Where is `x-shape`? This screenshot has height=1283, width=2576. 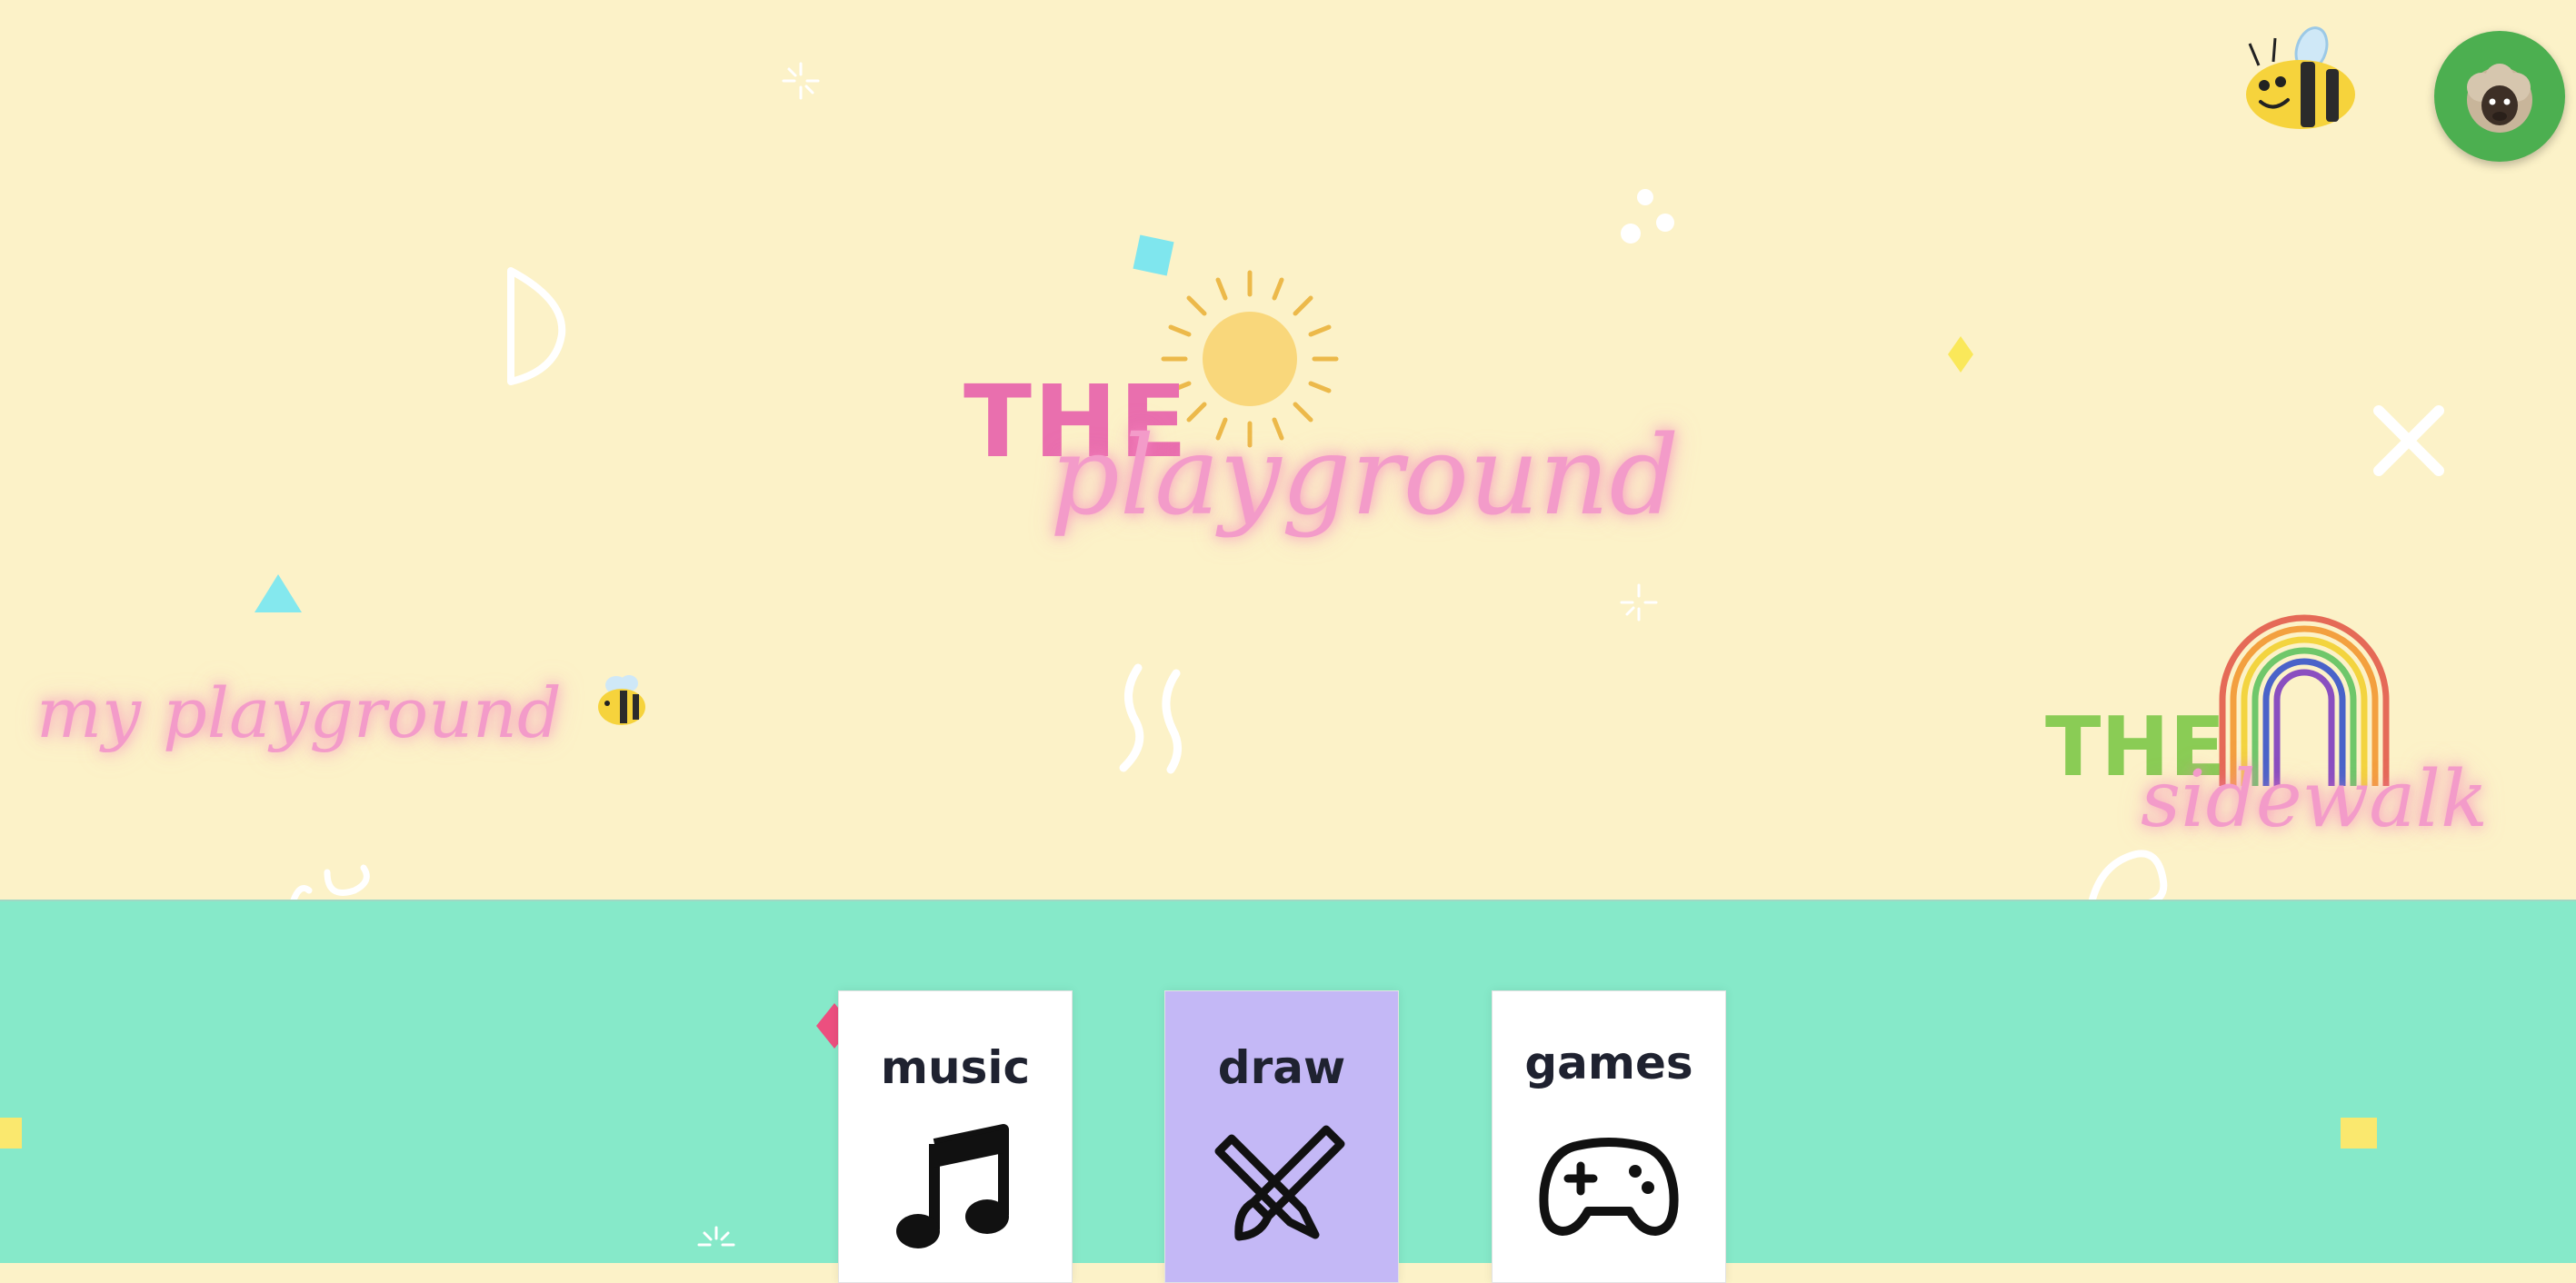
x-shape is located at coordinates (2408, 440).